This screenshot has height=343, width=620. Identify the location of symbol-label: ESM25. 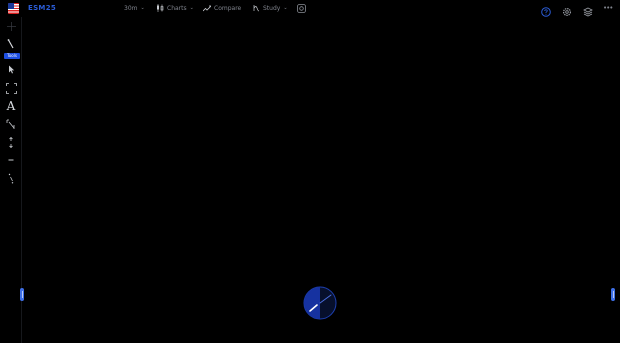
(42, 8).